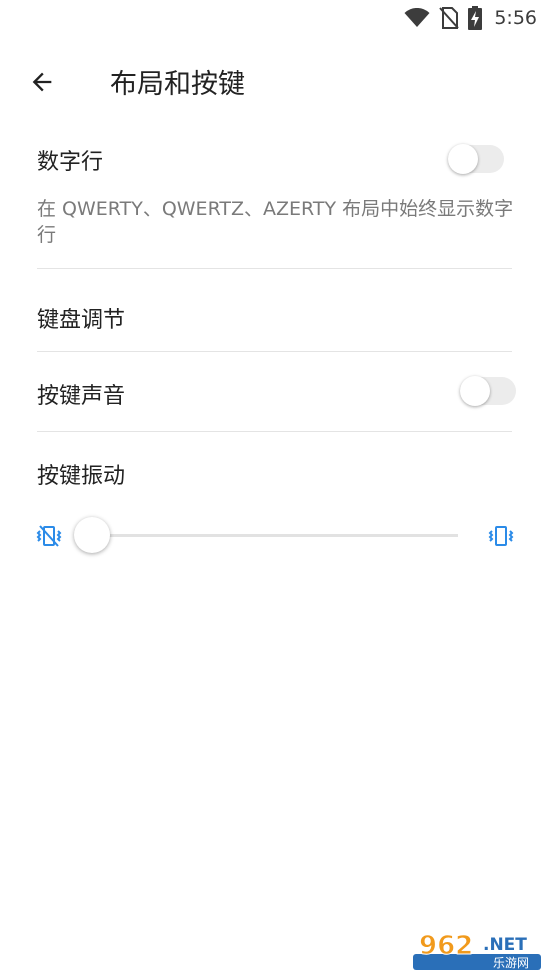 The height and width of the screenshot is (976, 549). What do you see at coordinates (275, 222) in the screenshot?
I see `number-row-summary: 在 QWERTY、QWERTZ、AZERTY 布局中始终显示数字行` at bounding box center [275, 222].